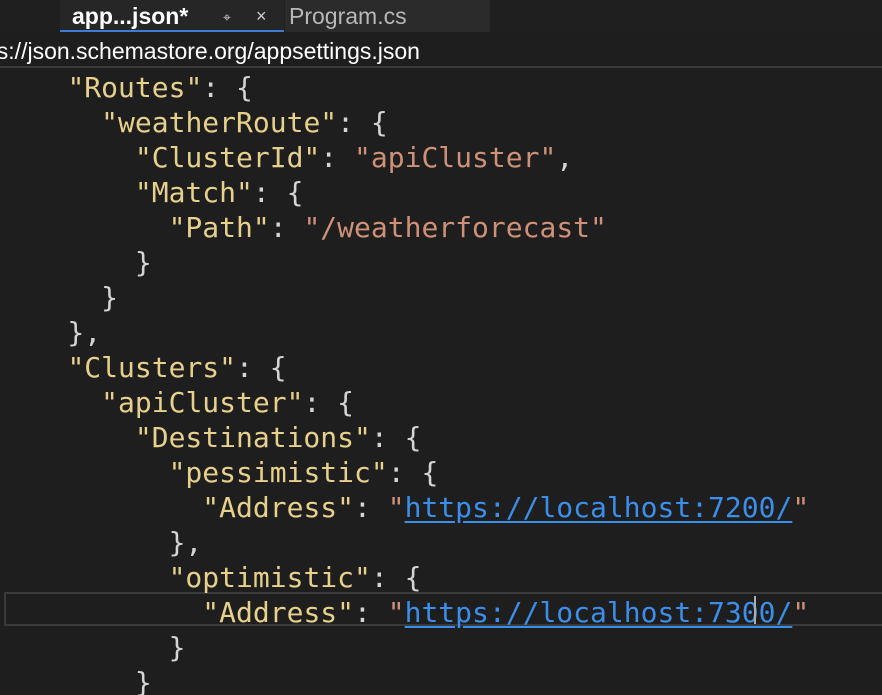 The image size is (882, 695). What do you see at coordinates (130, 16) in the screenshot?
I see `tab-label: app...json*` at bounding box center [130, 16].